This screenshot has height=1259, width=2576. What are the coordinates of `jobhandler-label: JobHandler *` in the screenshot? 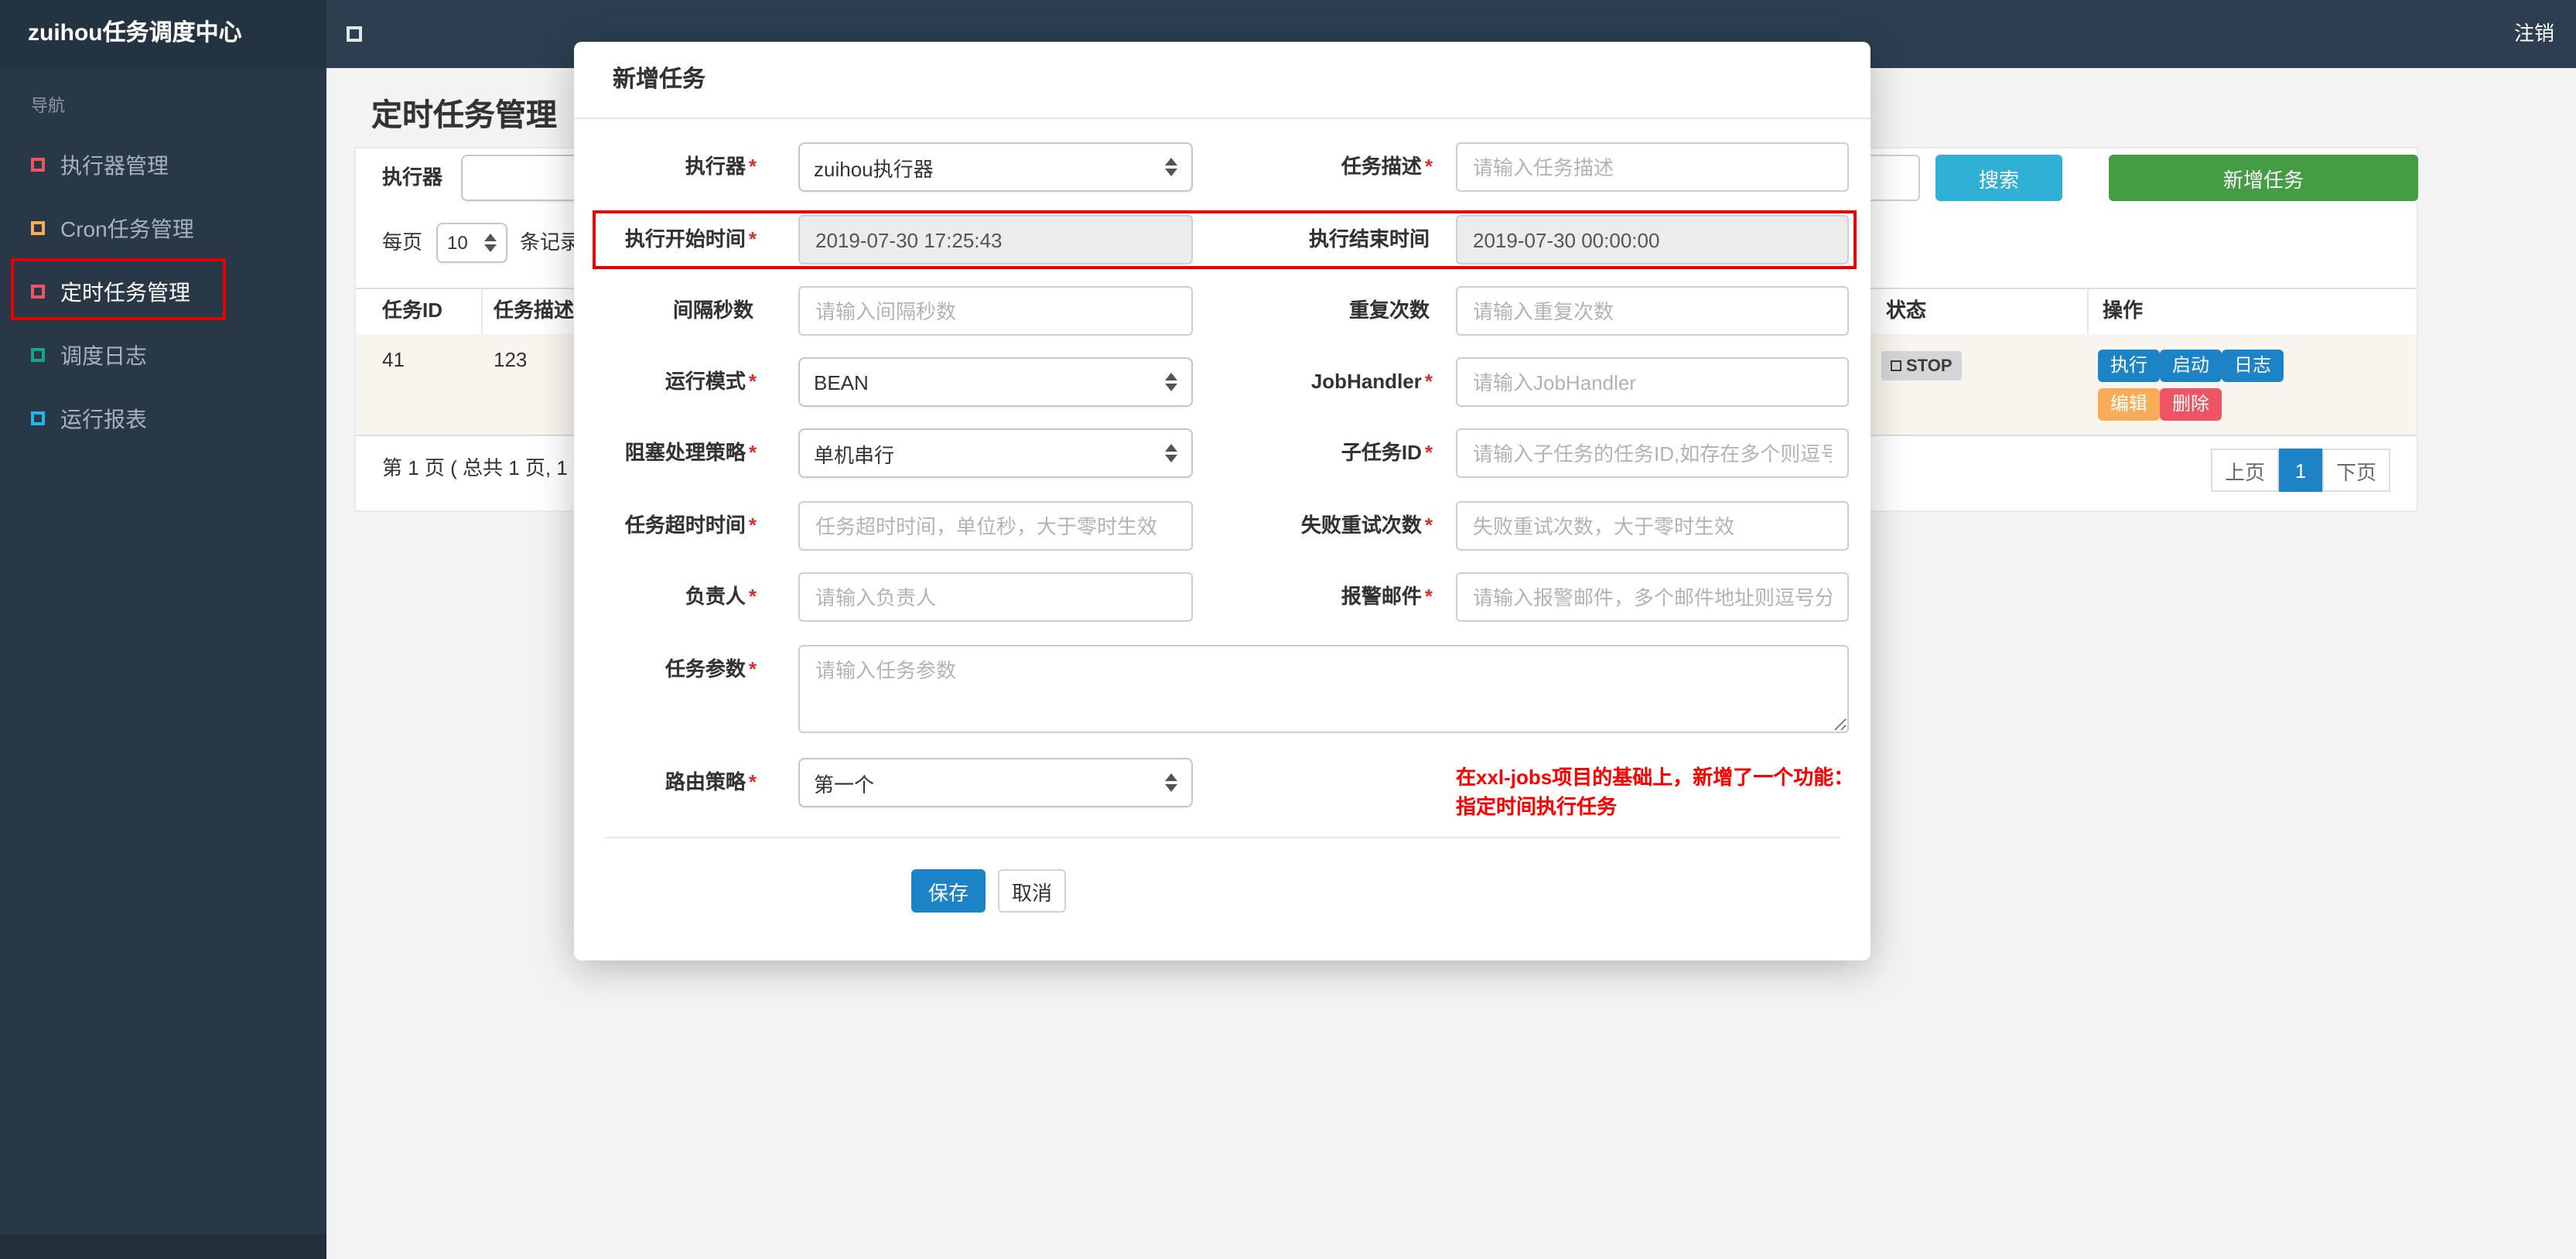 It's located at (1371, 382).